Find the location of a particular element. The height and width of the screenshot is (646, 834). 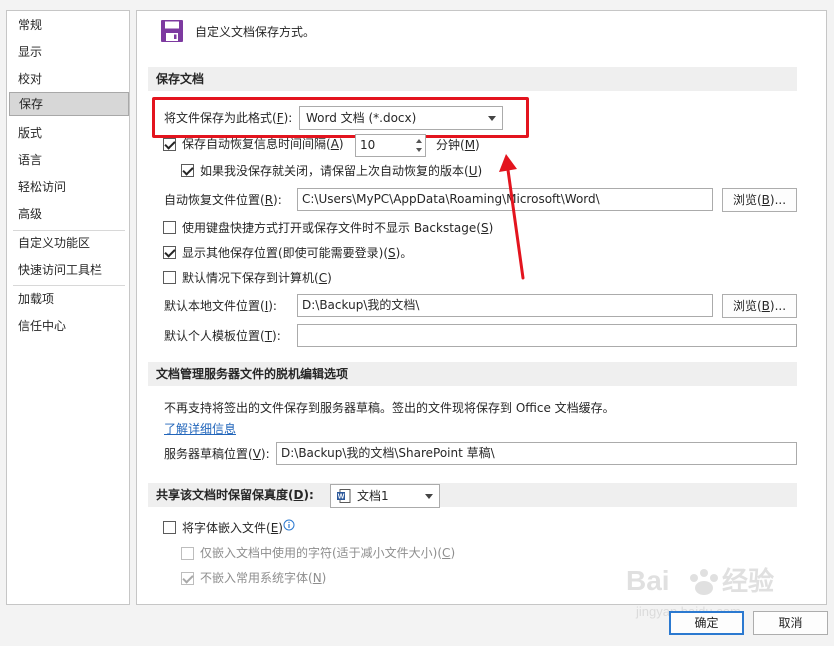

sidebar-divider is located at coordinates (69, 285).